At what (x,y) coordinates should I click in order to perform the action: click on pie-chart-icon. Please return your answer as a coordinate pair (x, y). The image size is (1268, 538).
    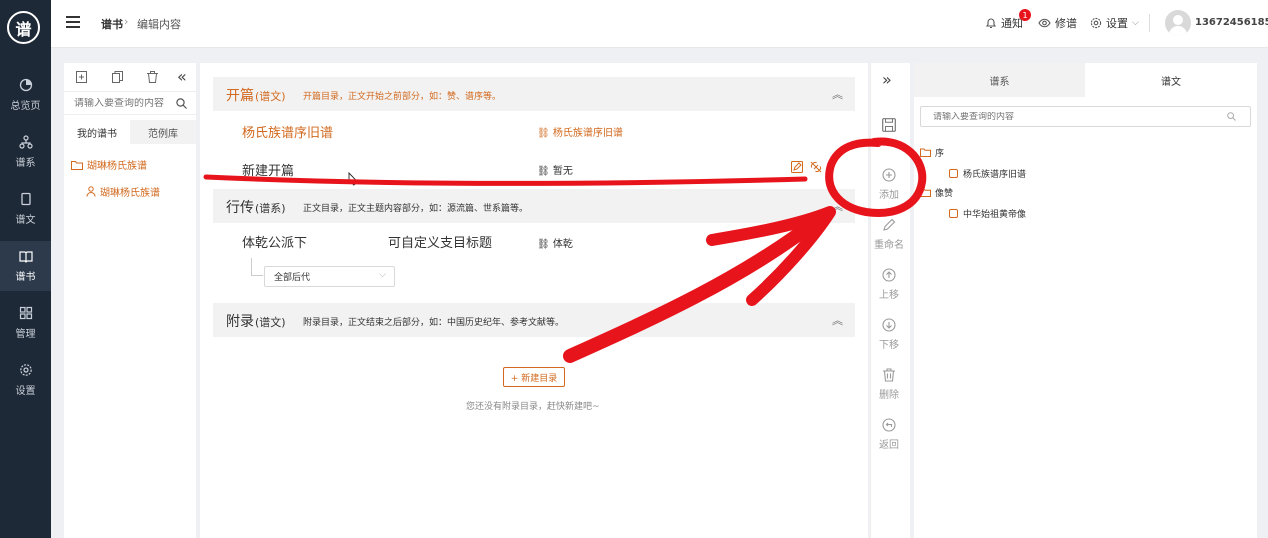
    Looking at the image, I should click on (25, 85).